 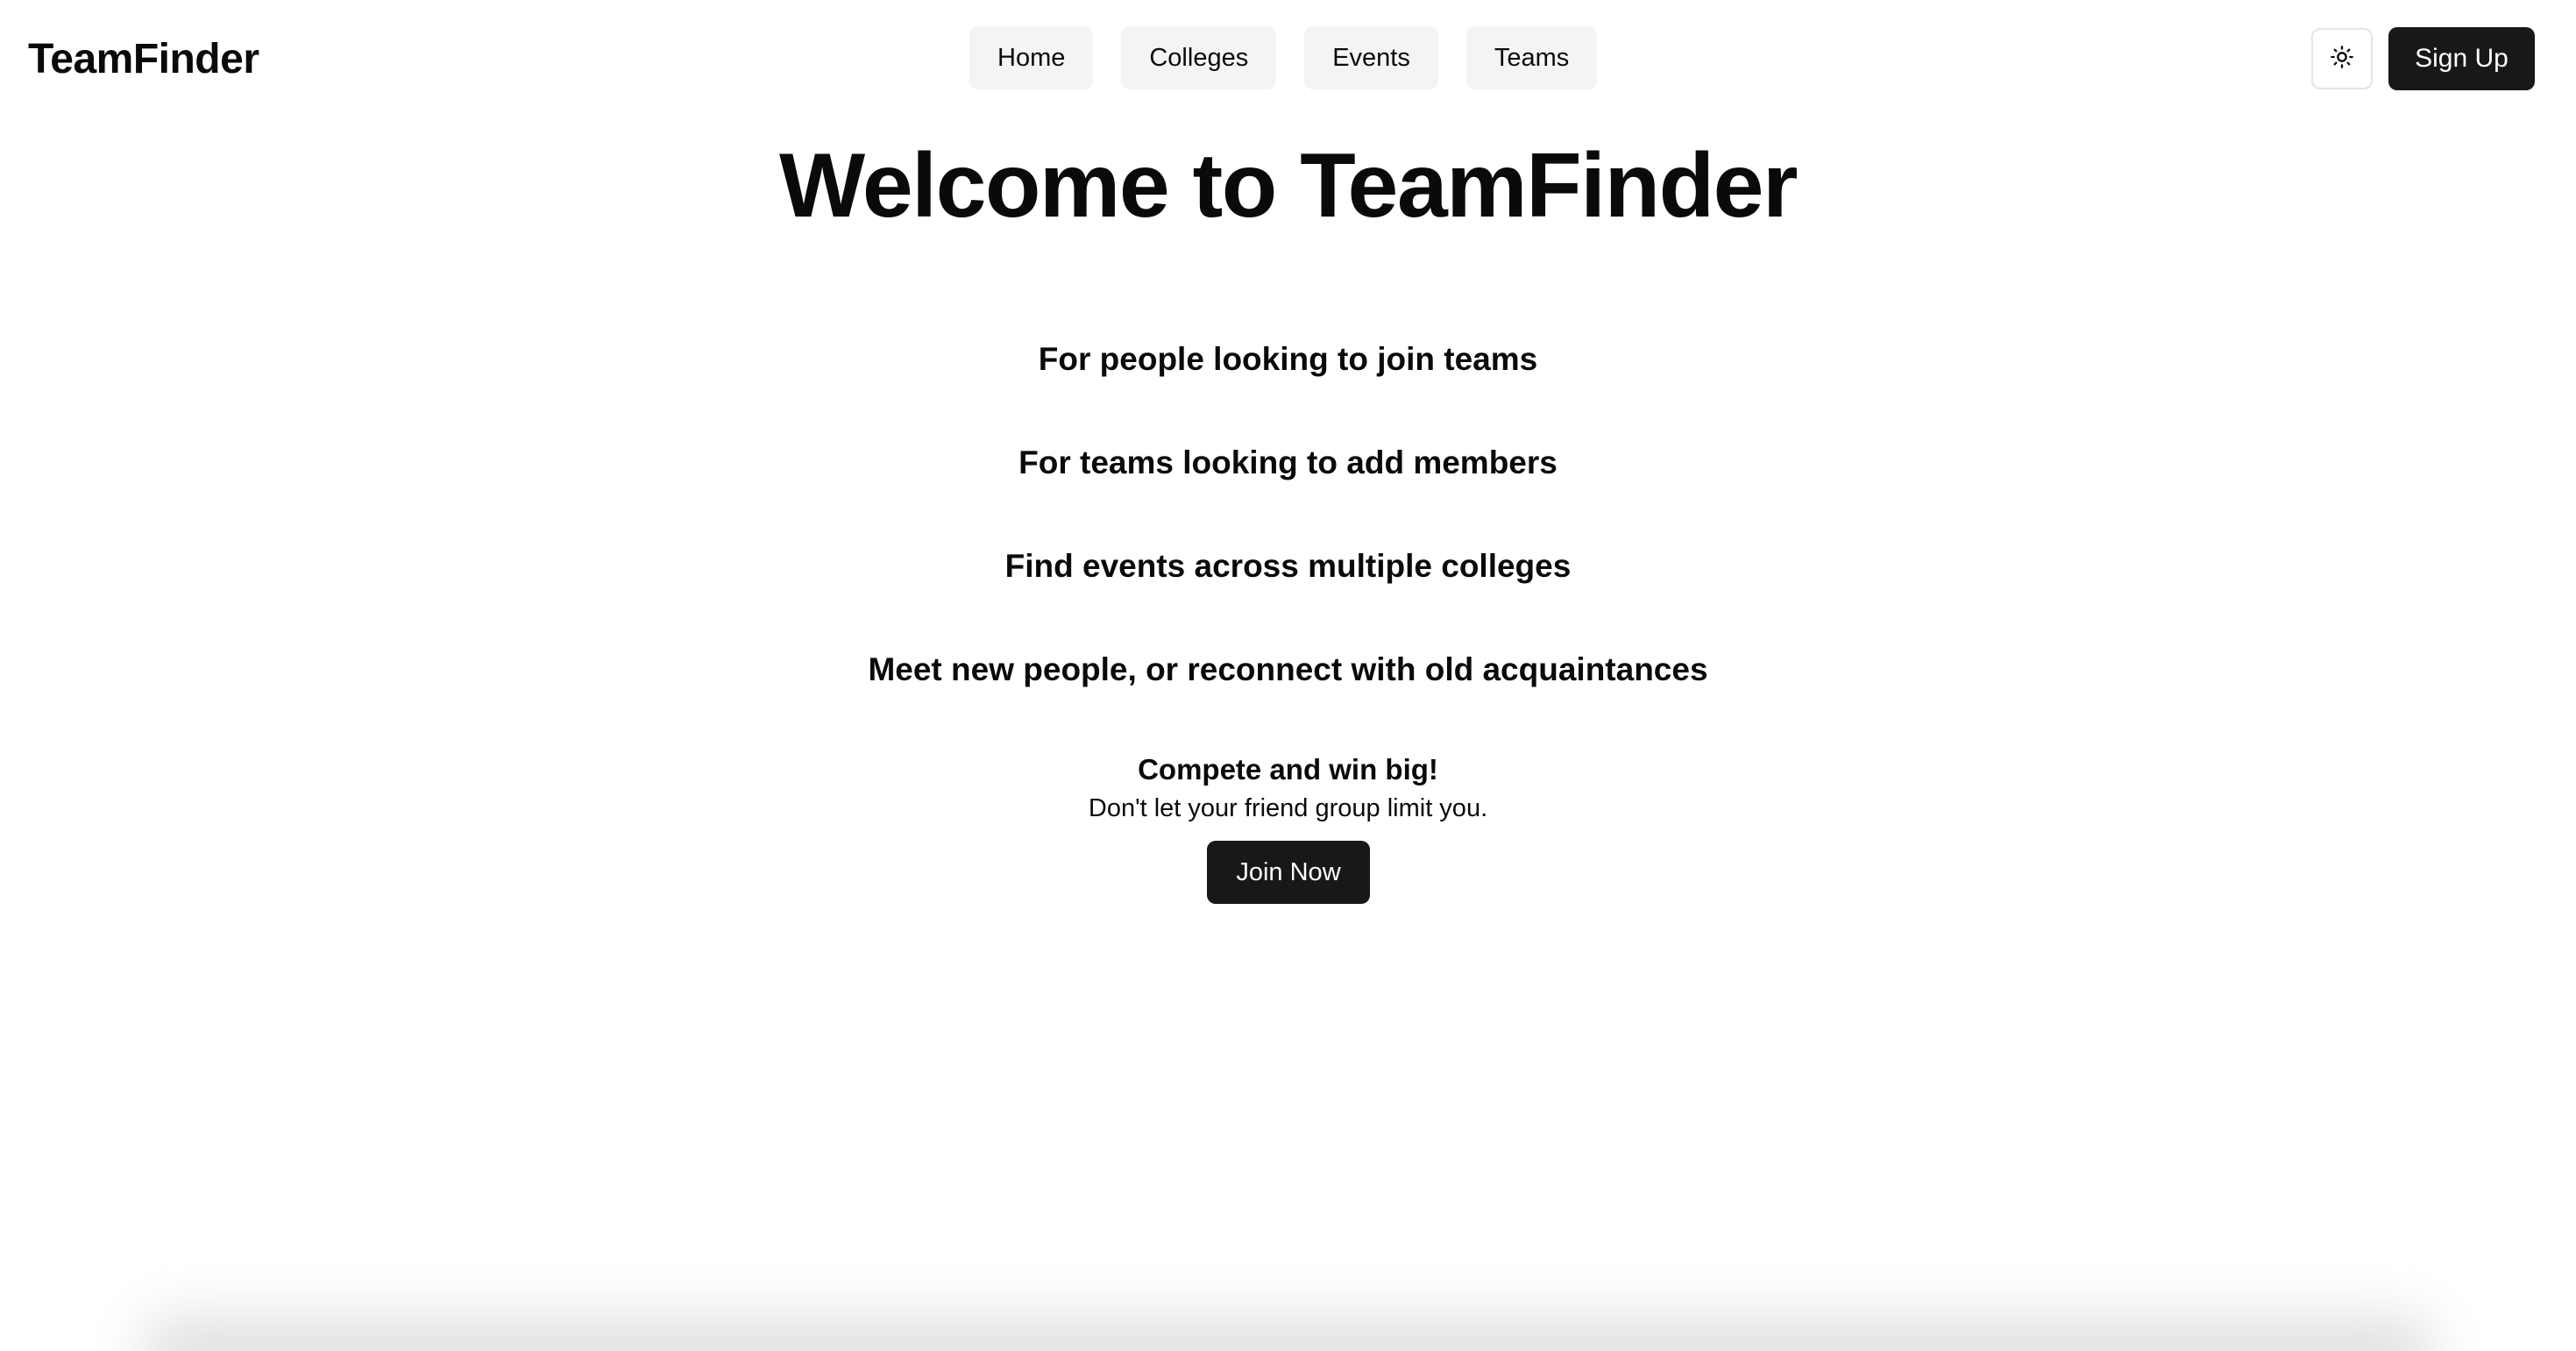 What do you see at coordinates (1031, 58) in the screenshot?
I see `nav-item-home: Home` at bounding box center [1031, 58].